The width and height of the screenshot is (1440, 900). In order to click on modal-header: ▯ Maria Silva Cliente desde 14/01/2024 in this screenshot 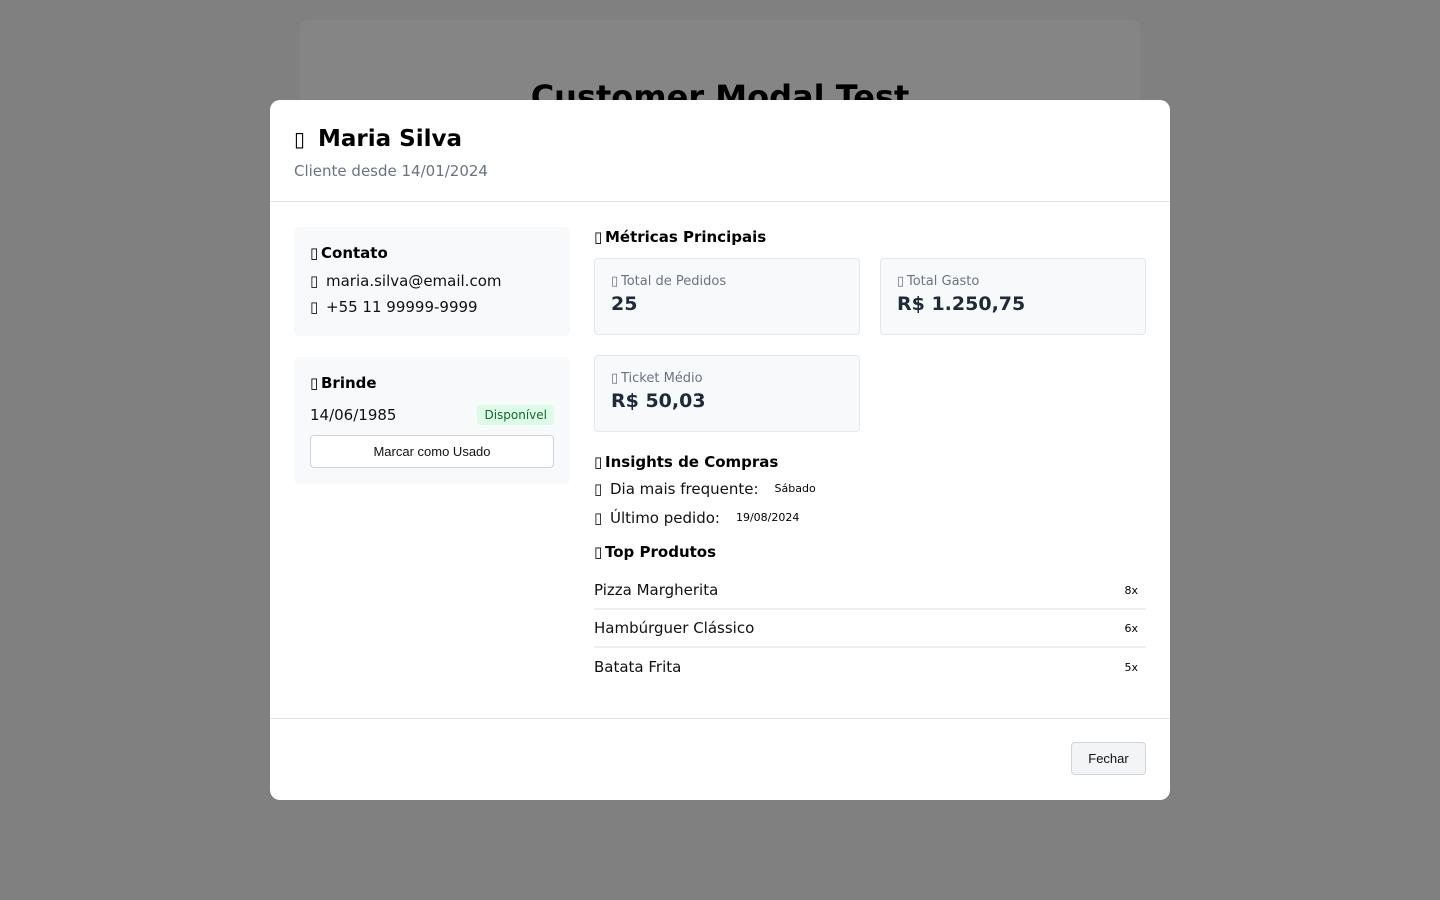, I will do `click(720, 151)`.